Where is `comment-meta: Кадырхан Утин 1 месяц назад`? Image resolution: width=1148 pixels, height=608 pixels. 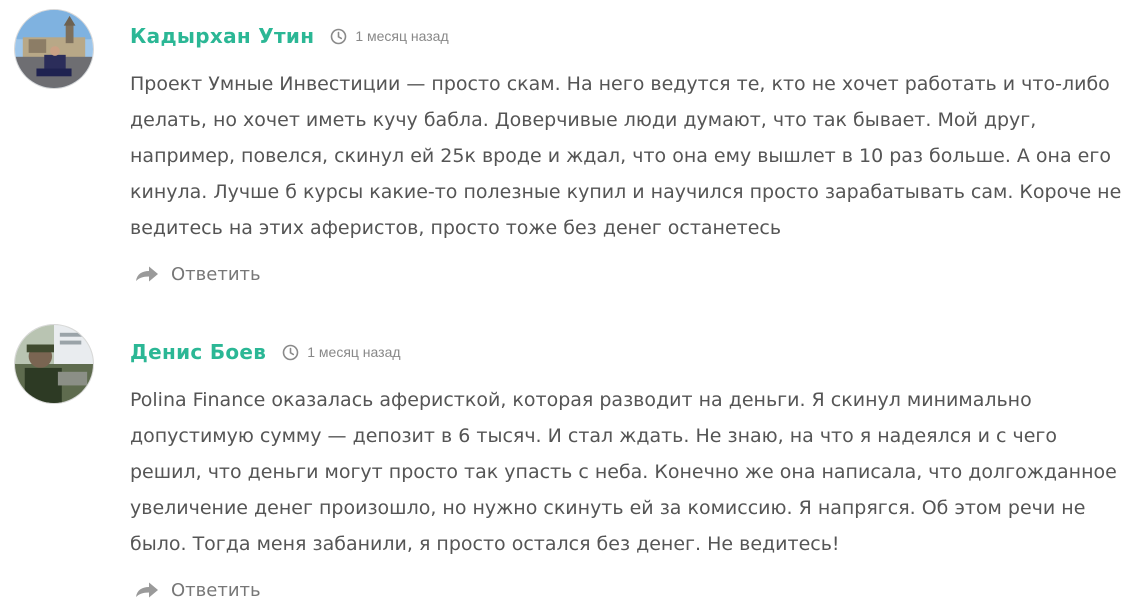 comment-meta: Кадырхан Утин 1 месяц назад is located at coordinates (289, 36).